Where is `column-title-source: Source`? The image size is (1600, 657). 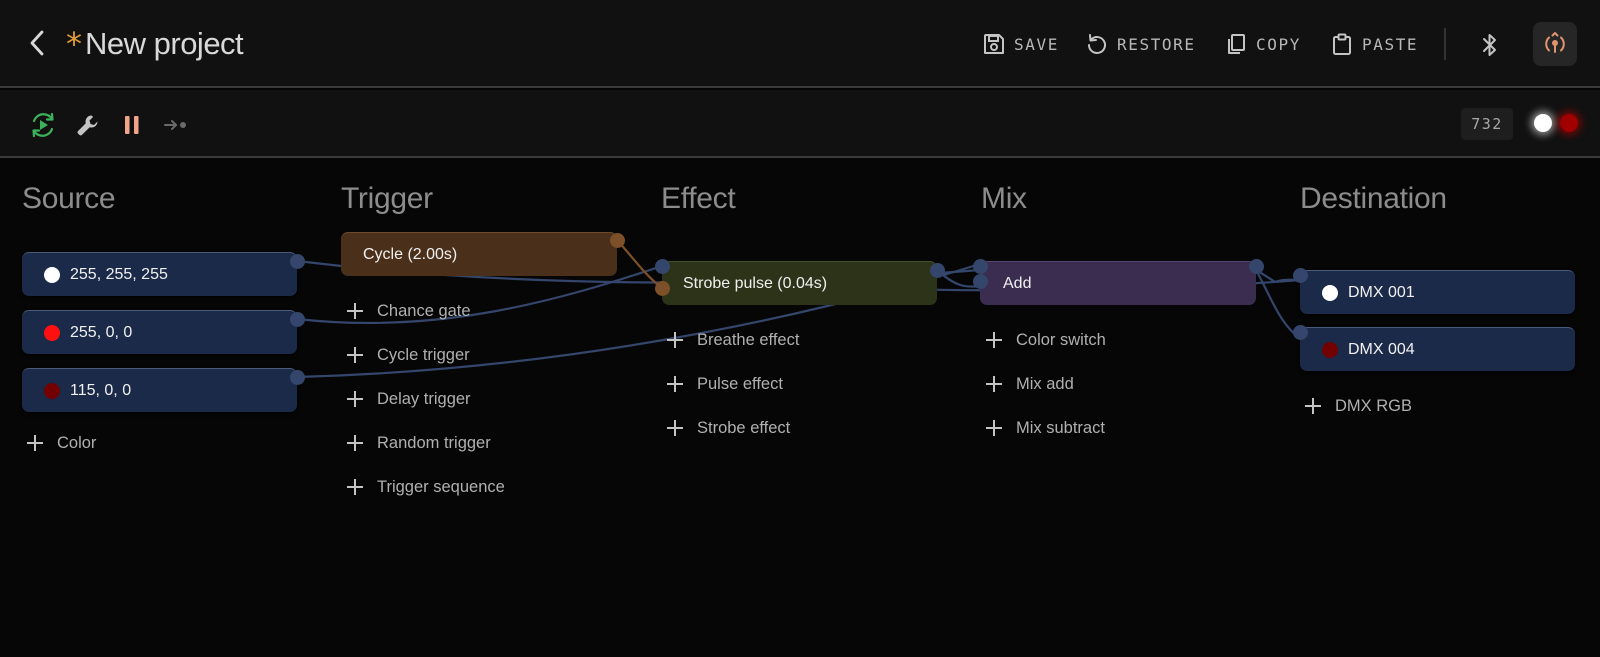
column-title-source: Source is located at coordinates (69, 198).